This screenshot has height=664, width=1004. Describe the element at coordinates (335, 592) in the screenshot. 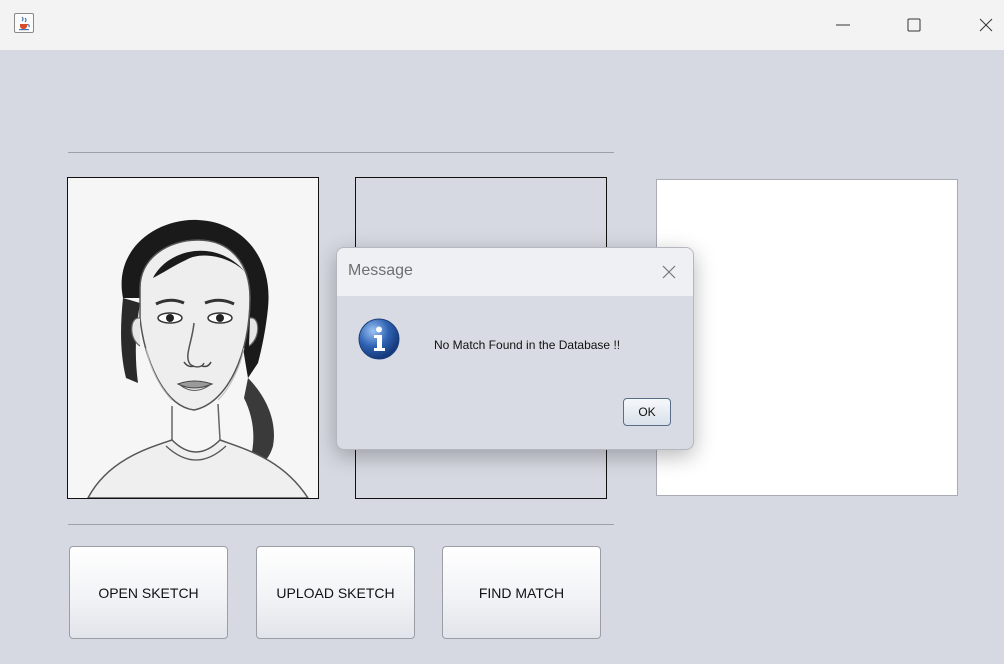

I see `upload-sketch-button: UPLOAD SKETCH` at that location.